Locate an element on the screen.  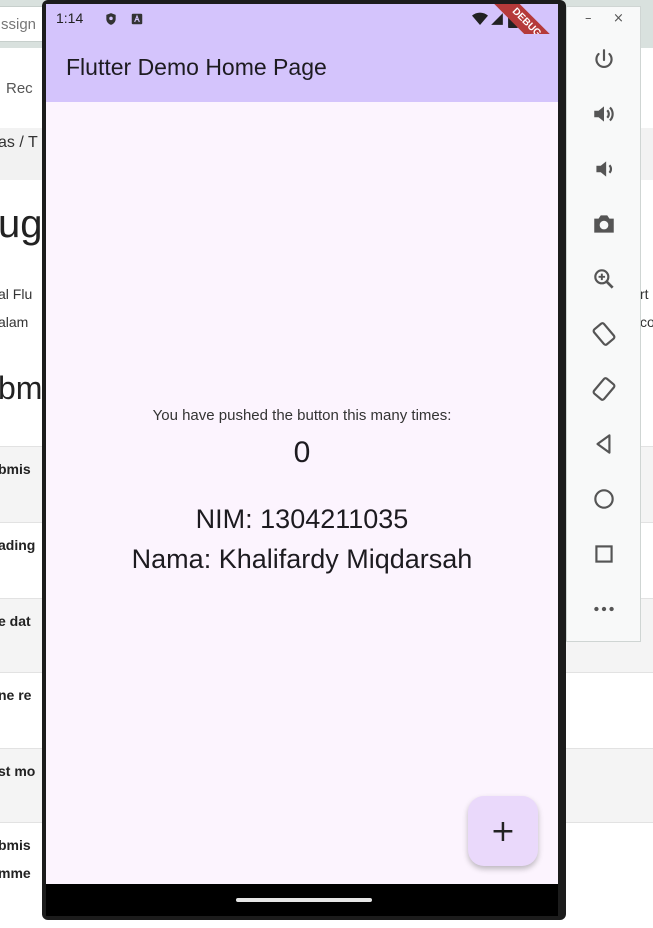
more-icon is located at coordinates (604, 609).